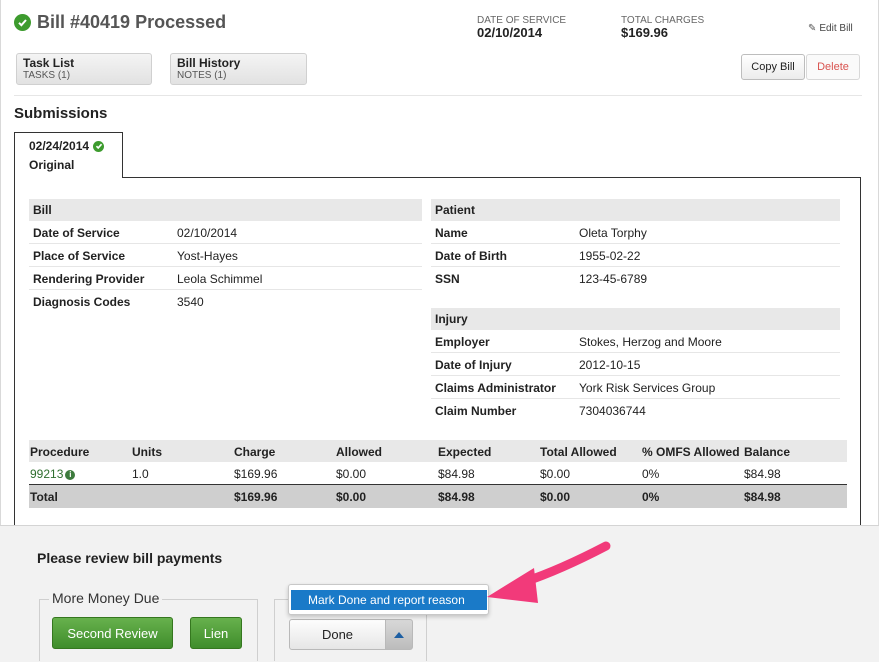 This screenshot has width=879, height=662. Describe the element at coordinates (79, 256) in the screenshot. I see `detail-key: Place of Service` at that location.